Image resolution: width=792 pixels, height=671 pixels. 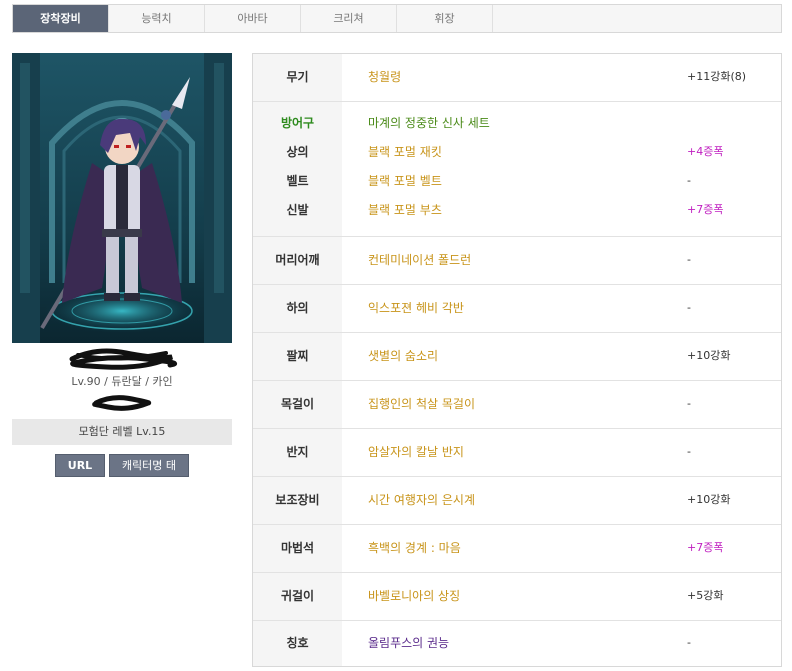 I want to click on character-action-buttons: URL 캐릭터명 태그, so click(x=122, y=473).